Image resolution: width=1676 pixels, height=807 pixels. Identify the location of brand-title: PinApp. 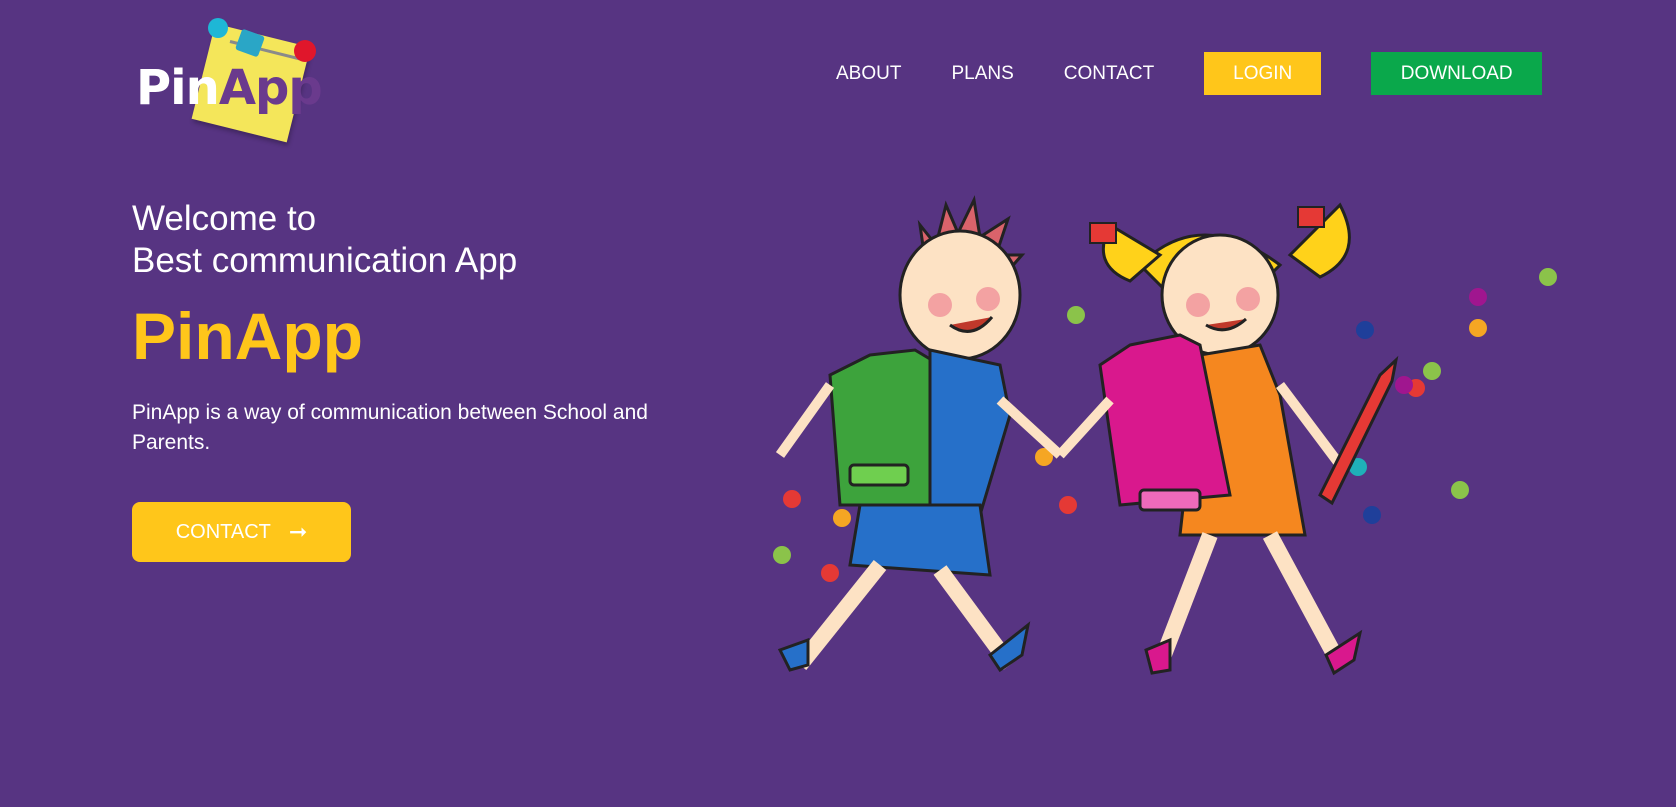
(247, 336).